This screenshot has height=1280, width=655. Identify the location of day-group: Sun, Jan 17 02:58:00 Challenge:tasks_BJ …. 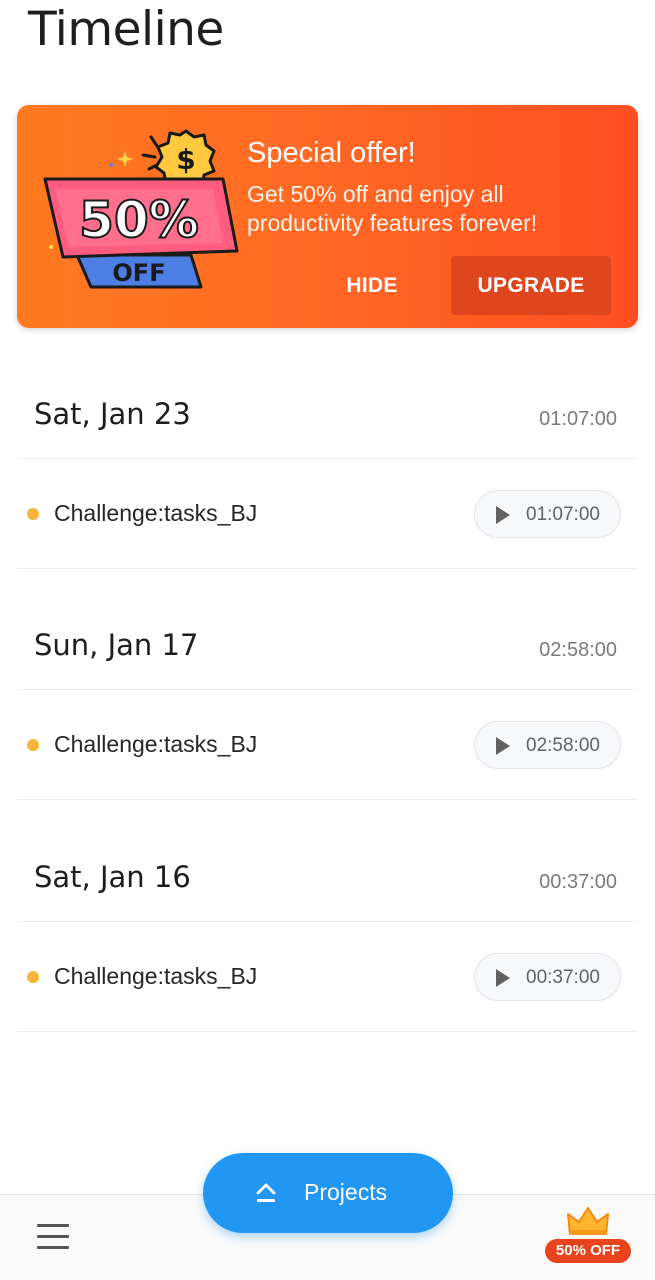
(327, 702).